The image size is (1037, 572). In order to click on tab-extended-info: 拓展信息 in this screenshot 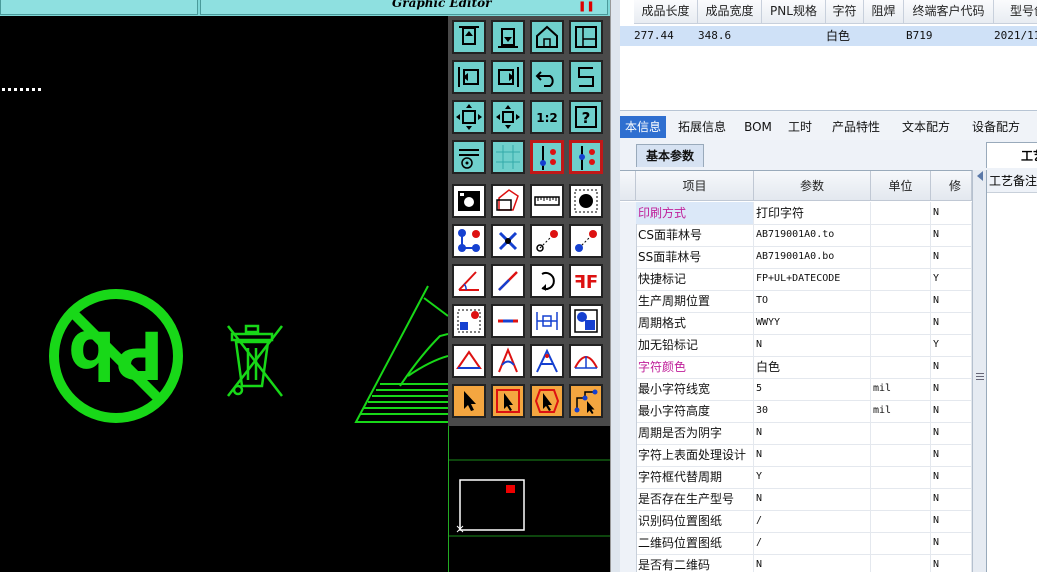, I will do `click(702, 127)`.